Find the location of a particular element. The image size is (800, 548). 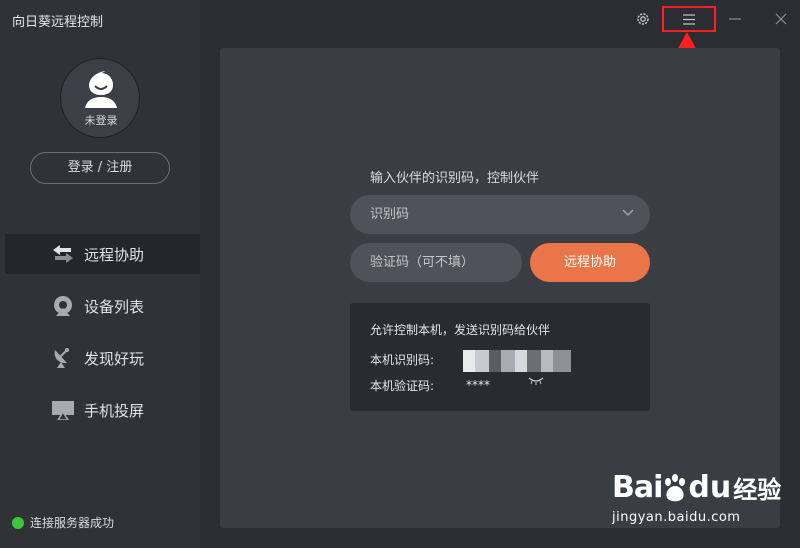

nav-item-discover: 发现好玩 is located at coordinates (102, 358).